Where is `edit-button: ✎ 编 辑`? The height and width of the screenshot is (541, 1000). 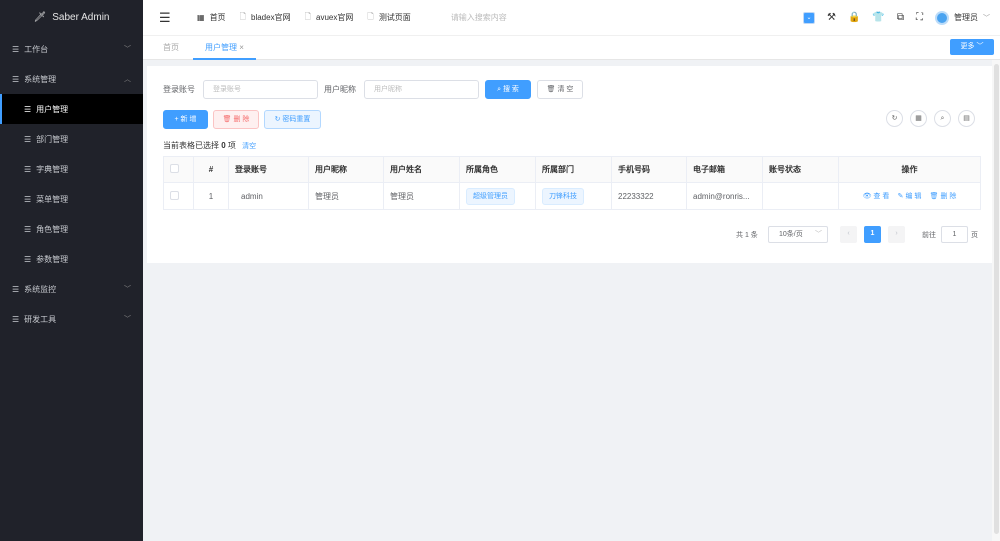
edit-button: ✎ 编 辑 is located at coordinates (910, 196).